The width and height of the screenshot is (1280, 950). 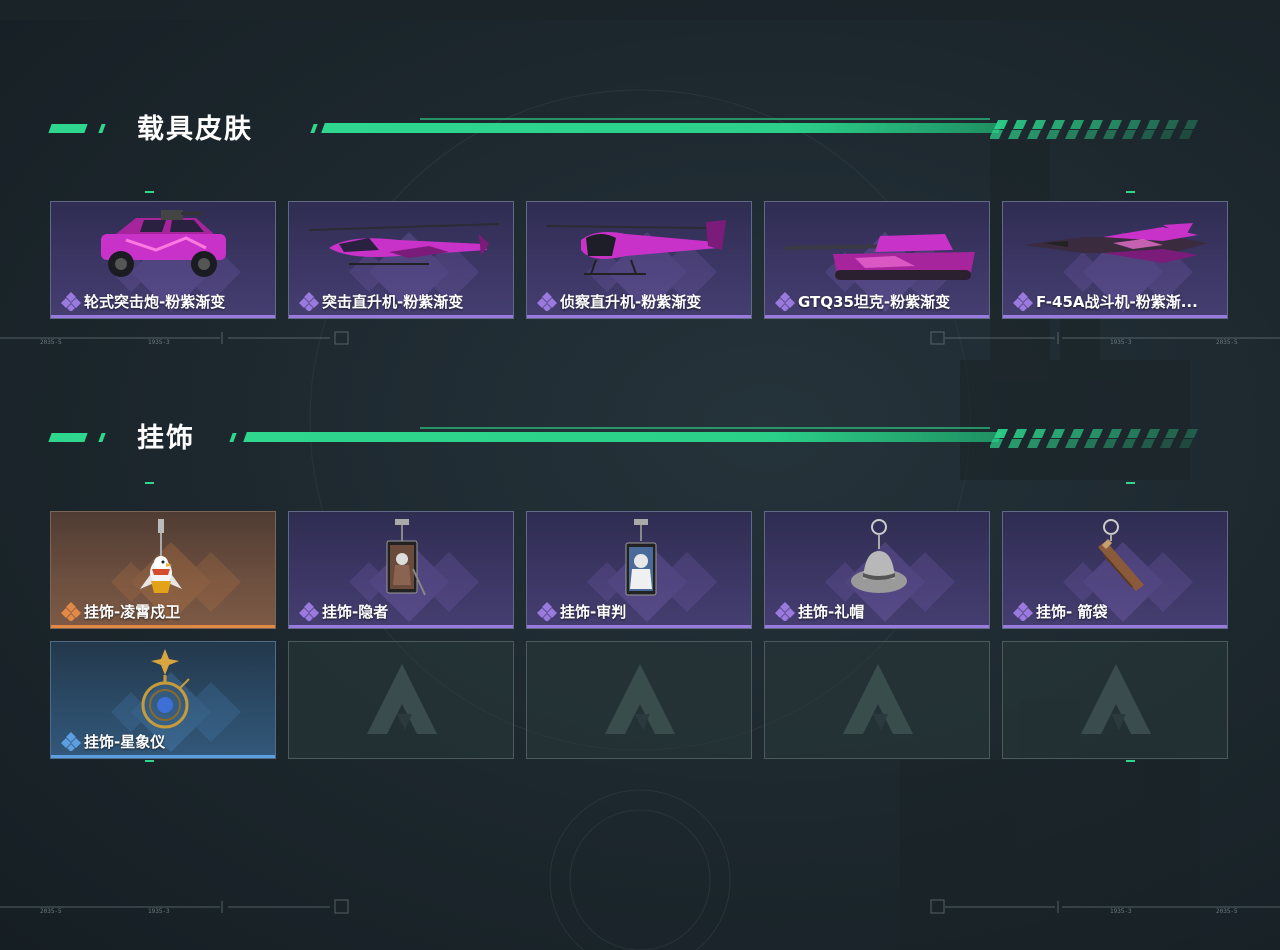 I want to click on hud-mark-bottom-left: 2035-5, so click(x=51, y=911).